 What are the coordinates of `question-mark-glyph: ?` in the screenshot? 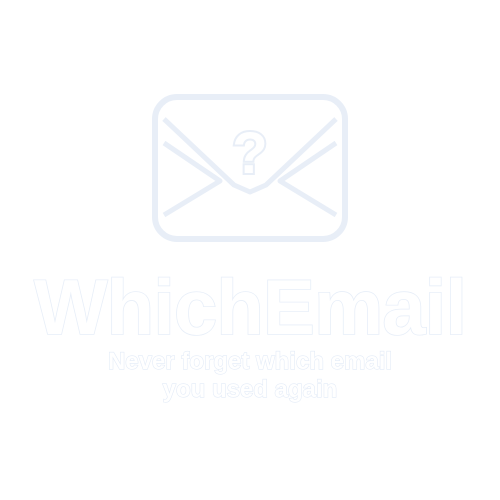 It's located at (249, 153).